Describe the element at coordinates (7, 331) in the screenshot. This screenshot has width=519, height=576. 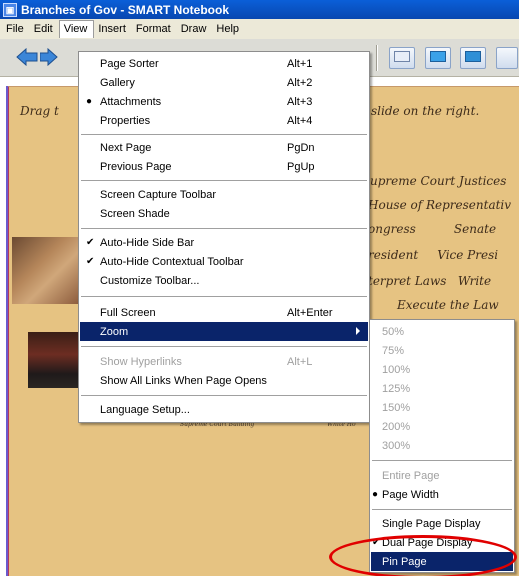
I see `page-left-border` at that location.